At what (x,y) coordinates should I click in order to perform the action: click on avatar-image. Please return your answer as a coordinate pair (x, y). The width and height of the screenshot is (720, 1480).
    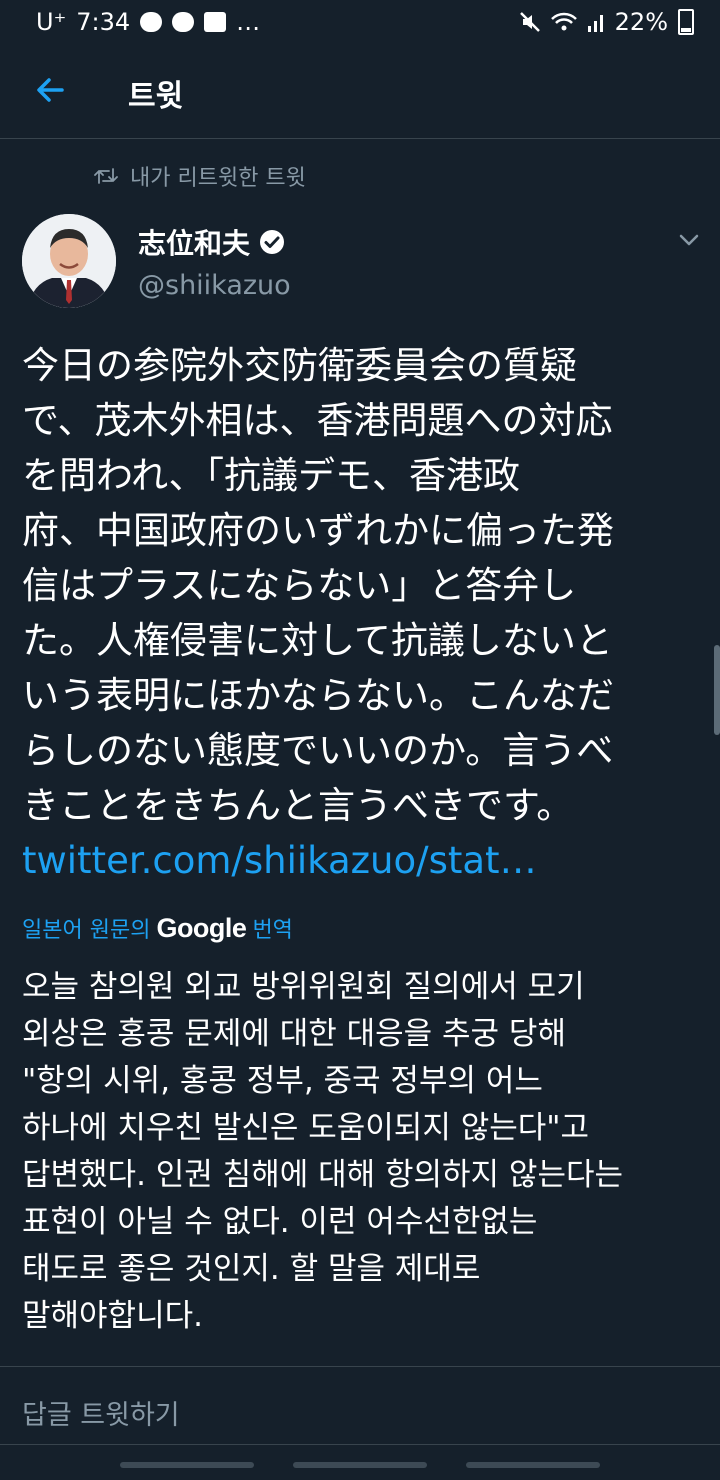
    Looking at the image, I should click on (69, 261).